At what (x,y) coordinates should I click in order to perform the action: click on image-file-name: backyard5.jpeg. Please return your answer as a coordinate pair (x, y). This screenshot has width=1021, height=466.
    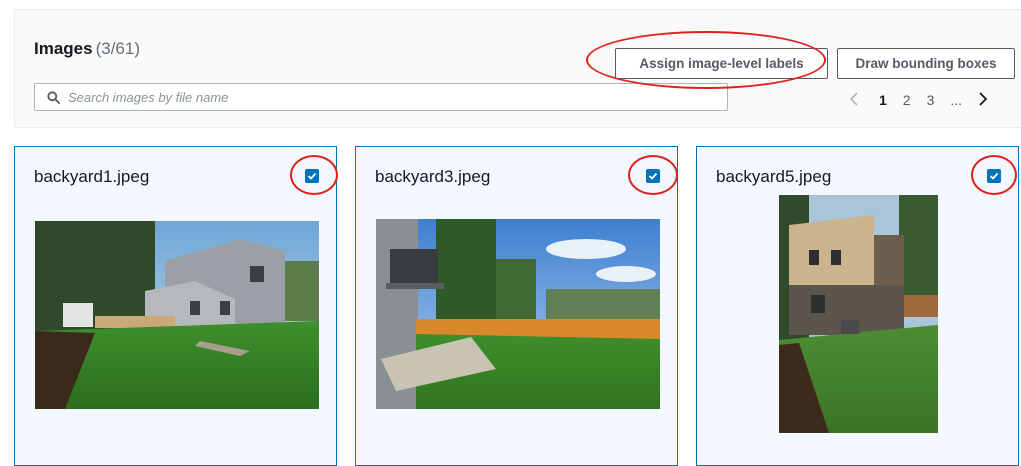
    Looking at the image, I should click on (774, 176).